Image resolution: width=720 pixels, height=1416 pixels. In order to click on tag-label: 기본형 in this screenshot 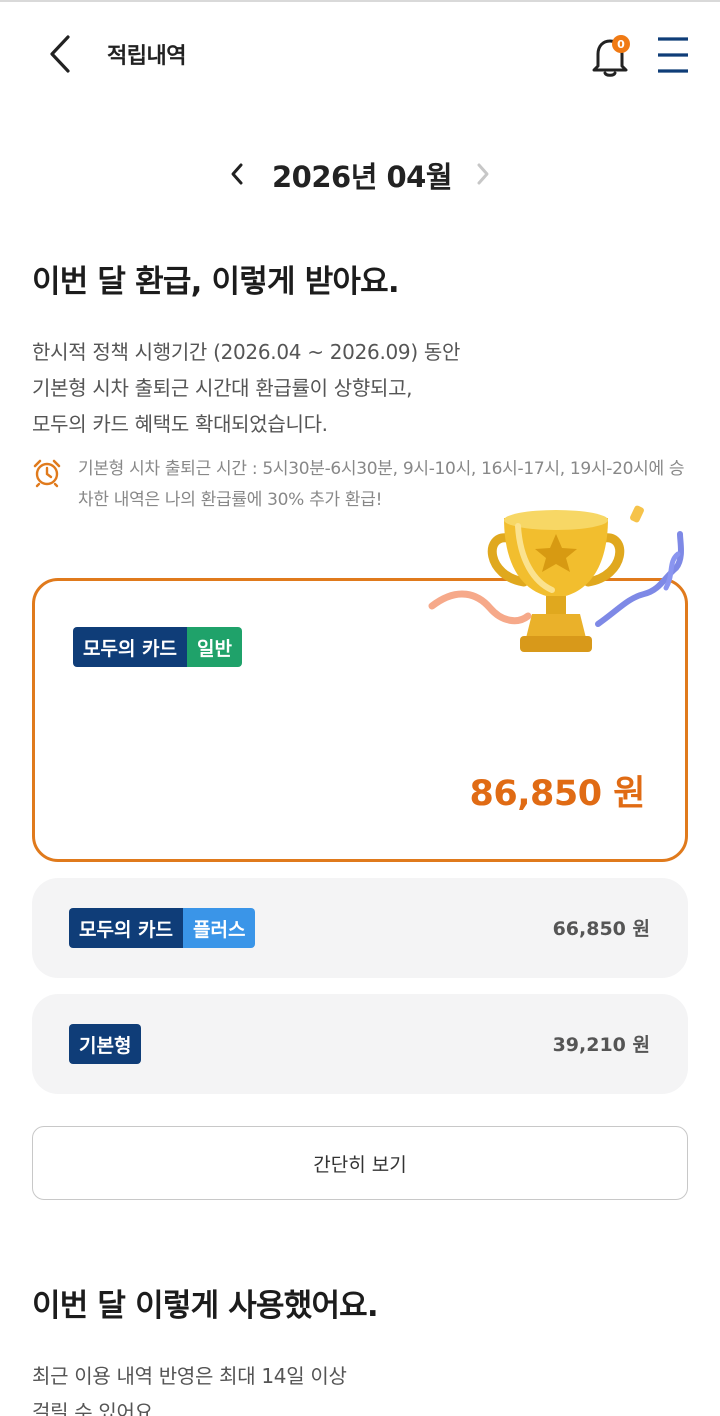, I will do `click(105, 1044)`.